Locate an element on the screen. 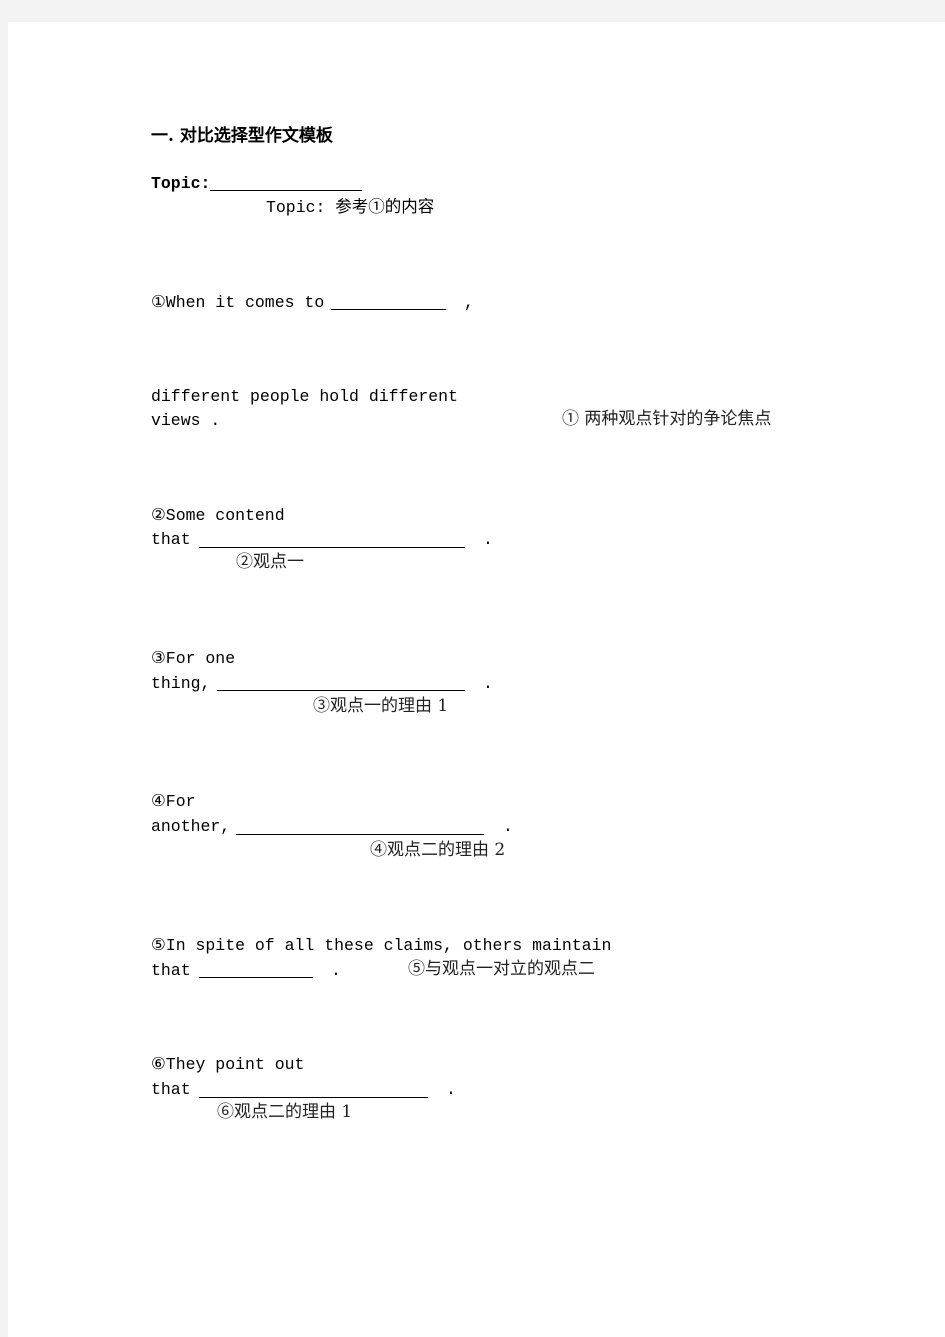 The width and height of the screenshot is (945, 1337). thing-text: thing, is located at coordinates (181, 683).